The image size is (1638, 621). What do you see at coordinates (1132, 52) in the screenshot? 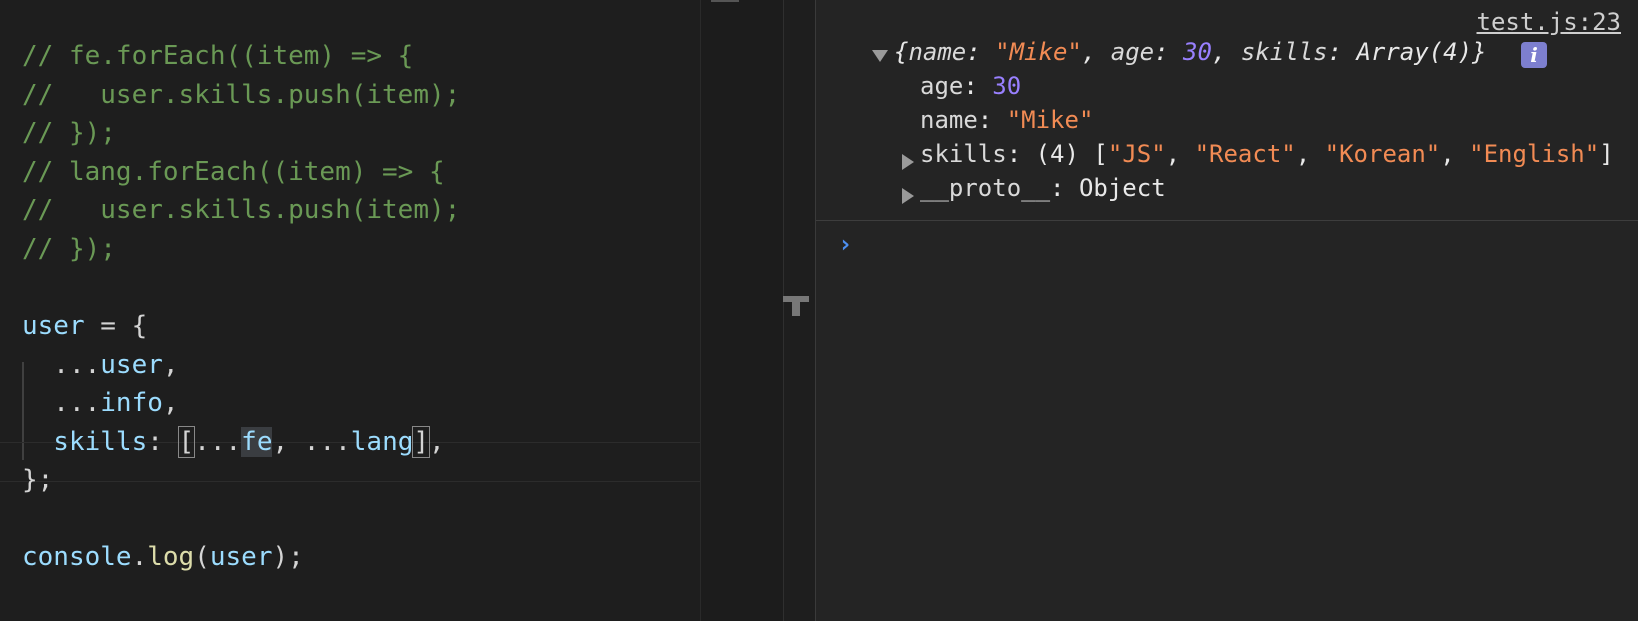
I see `summary-key-age: age` at bounding box center [1132, 52].